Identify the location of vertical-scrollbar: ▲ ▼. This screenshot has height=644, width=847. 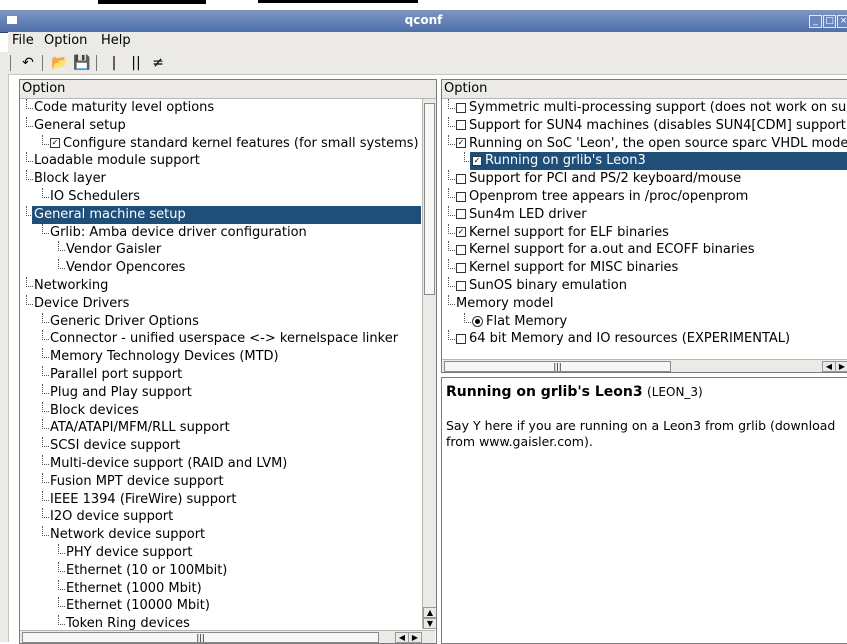
(429, 364).